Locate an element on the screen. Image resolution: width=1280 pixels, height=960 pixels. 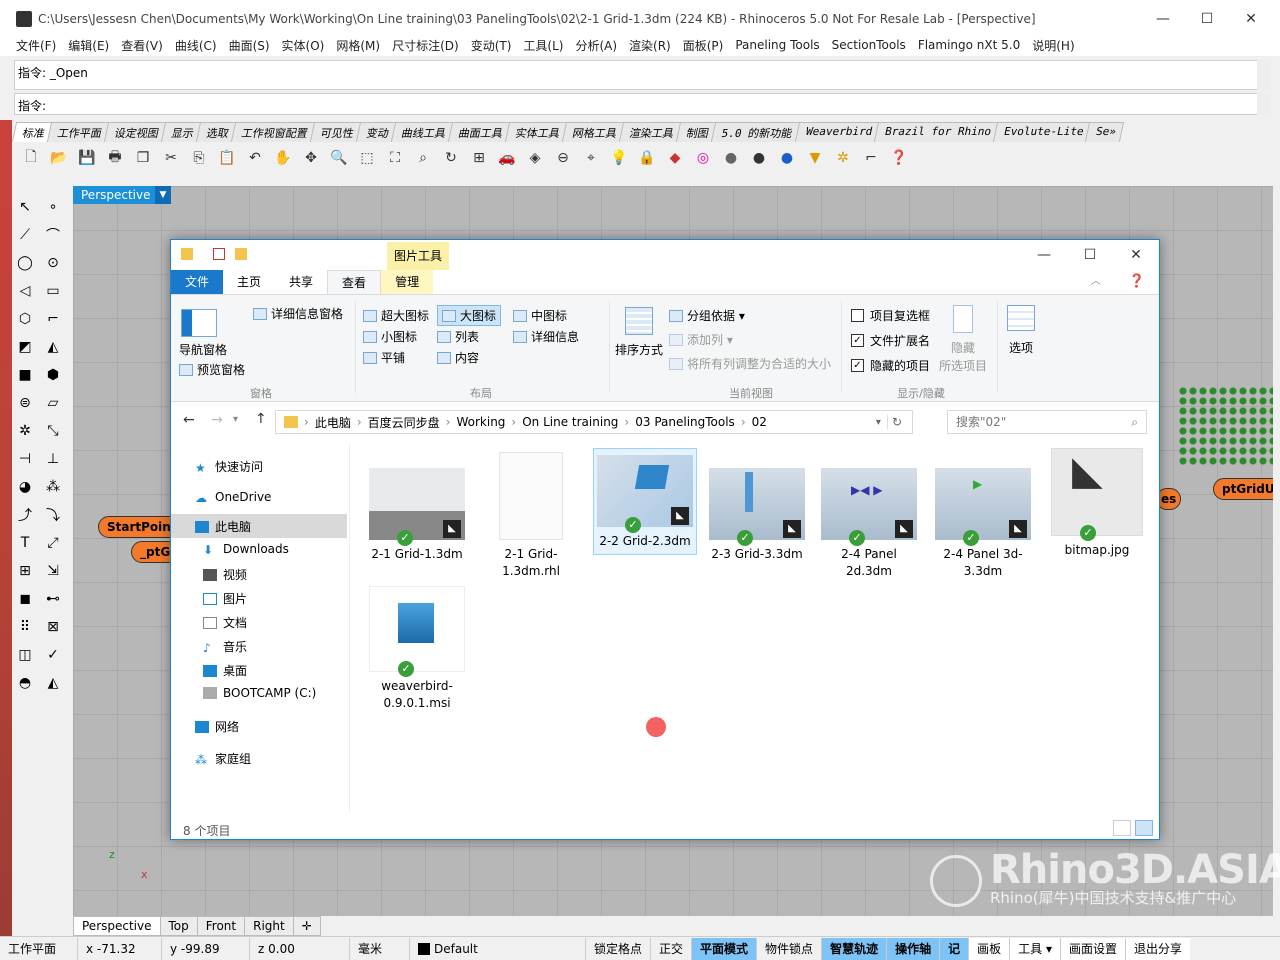
toolbar-tab: 工作平面 is located at coordinates (78, 132).